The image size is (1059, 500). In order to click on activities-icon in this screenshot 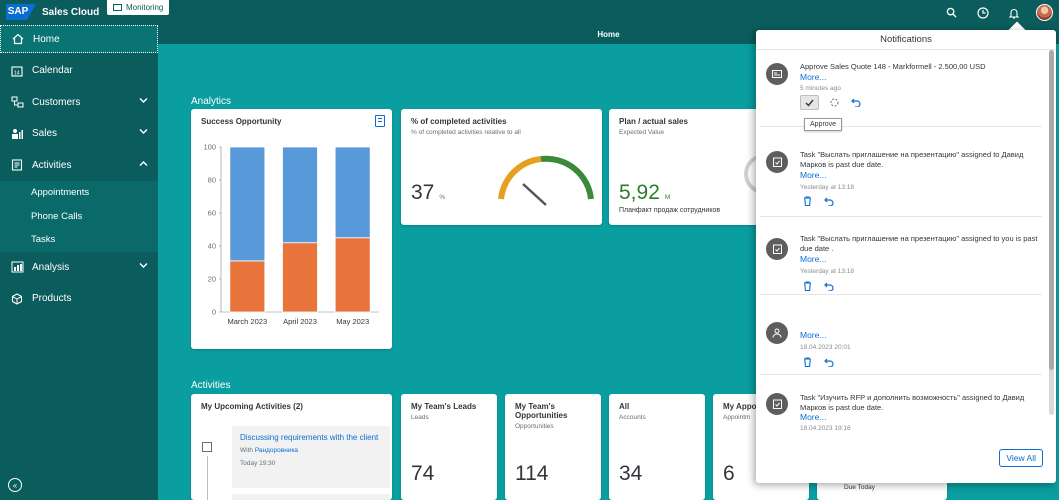, I will do `click(17, 165)`.